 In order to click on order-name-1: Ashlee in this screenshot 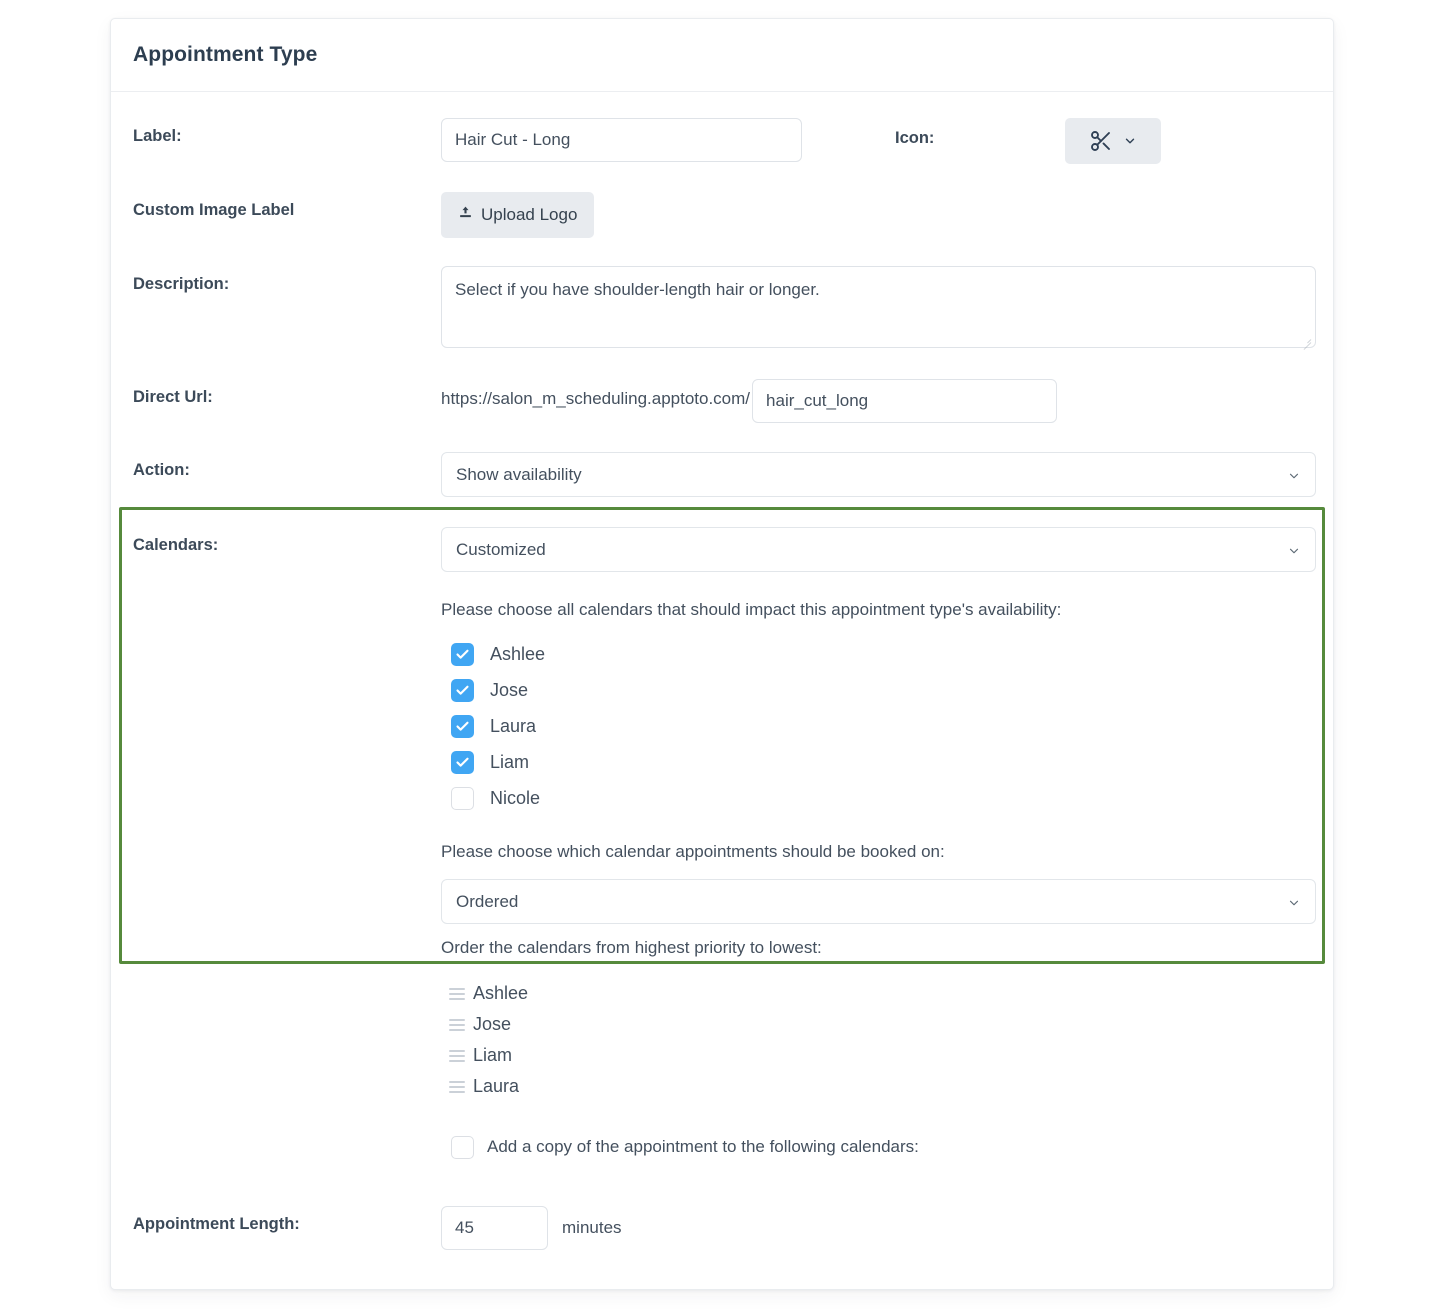, I will do `click(501, 993)`.